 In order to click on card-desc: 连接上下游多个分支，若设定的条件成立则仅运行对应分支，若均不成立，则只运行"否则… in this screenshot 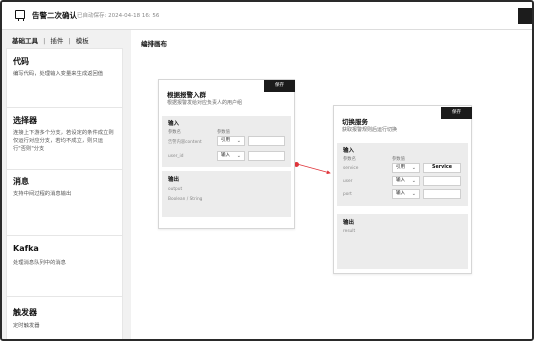, I will do `click(63, 141)`.